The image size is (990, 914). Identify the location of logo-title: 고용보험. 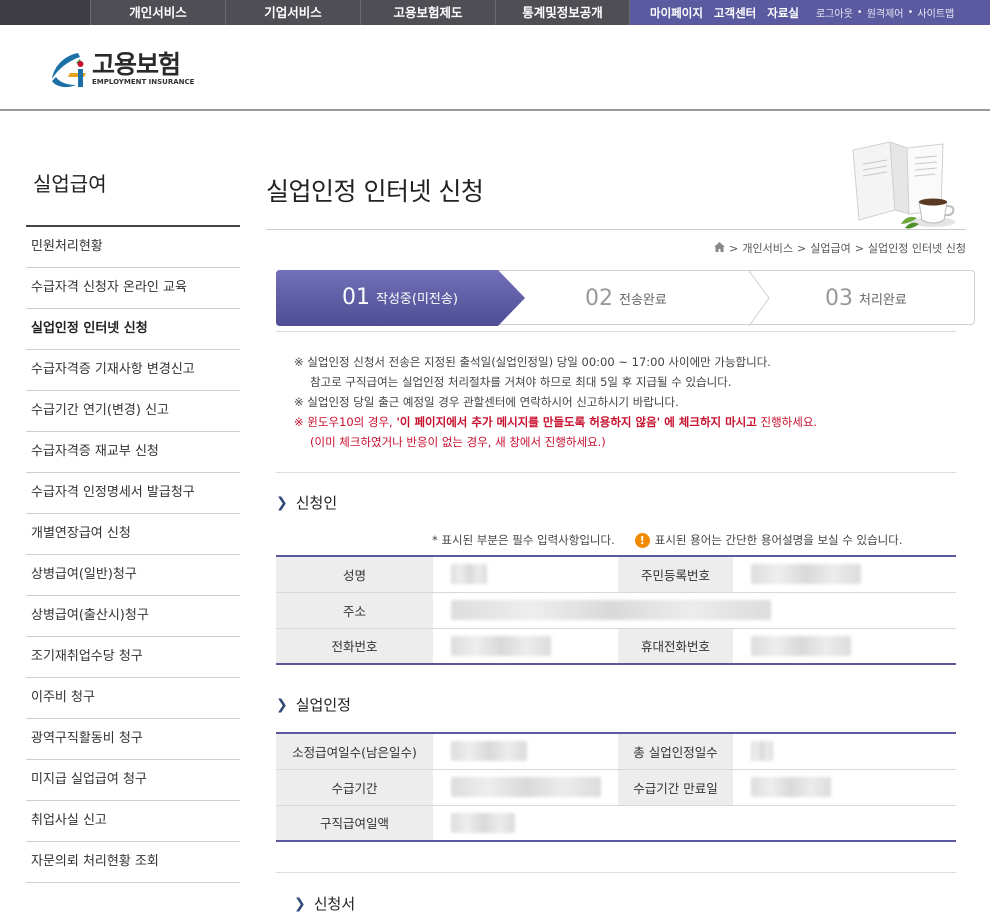
(136, 64).